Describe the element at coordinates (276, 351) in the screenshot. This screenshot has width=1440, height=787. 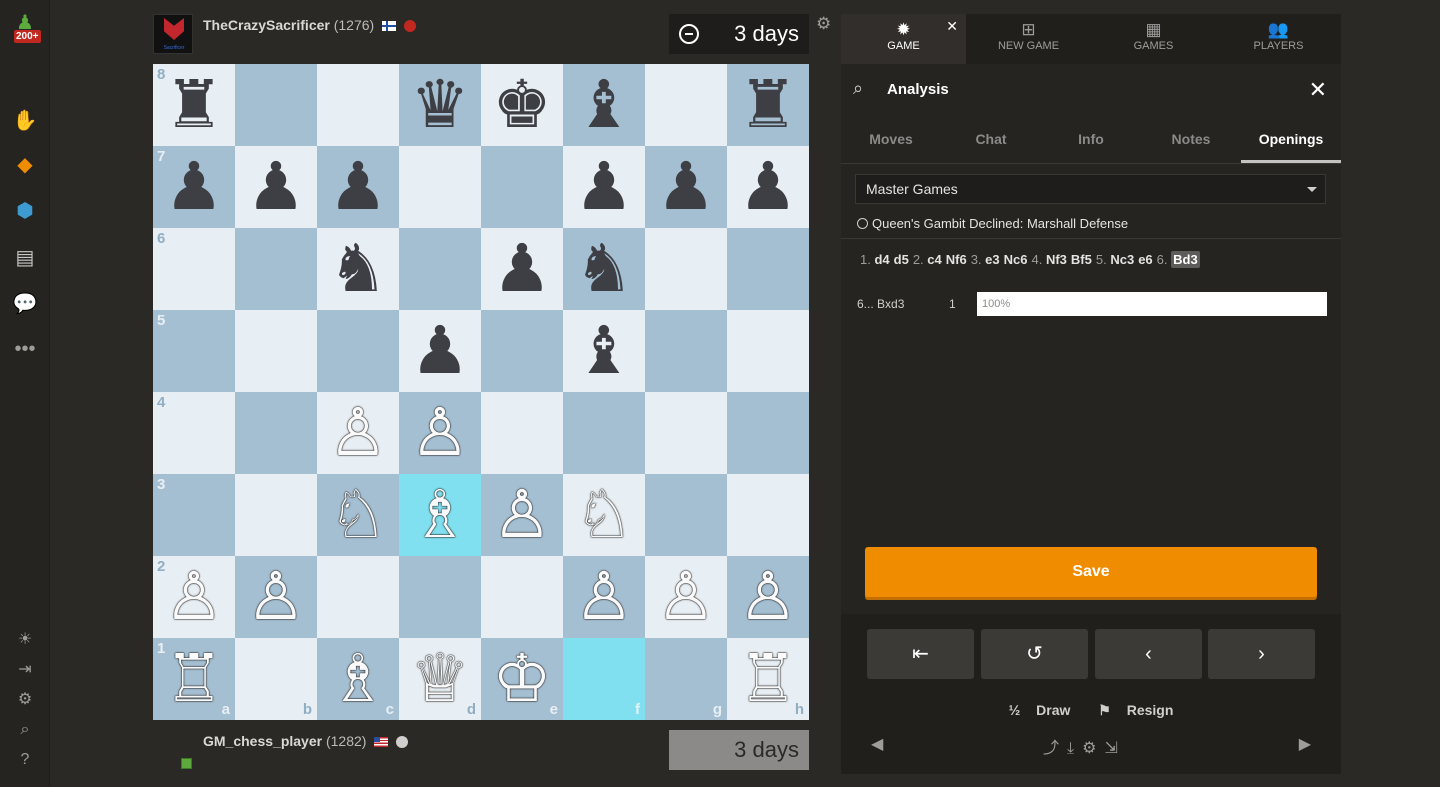
I see `square-b5` at that location.